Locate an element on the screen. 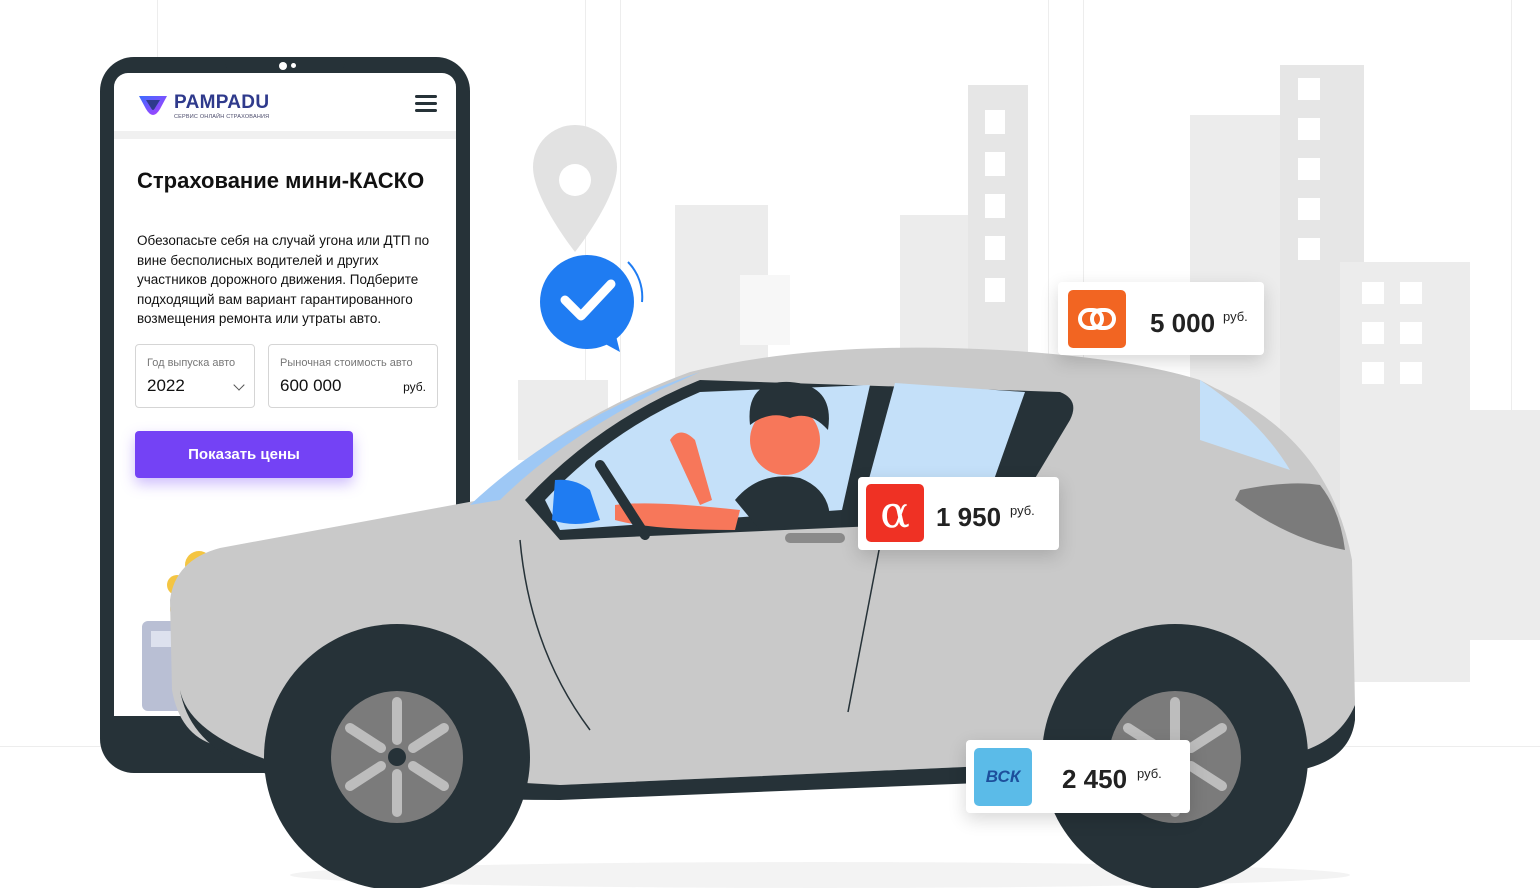 The width and height of the screenshot is (1540, 888). offer-price-2: 1 950 is located at coordinates (969, 517).